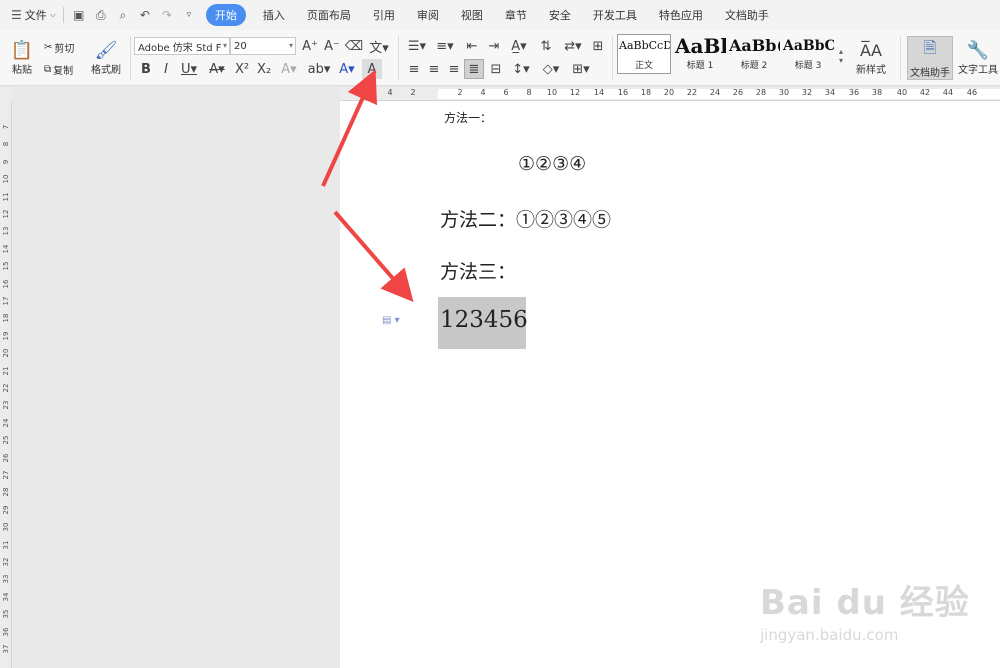 The width and height of the screenshot is (1000, 668). Describe the element at coordinates (494, 46) in the screenshot. I see `increase-indent-icon: ⇥` at that location.